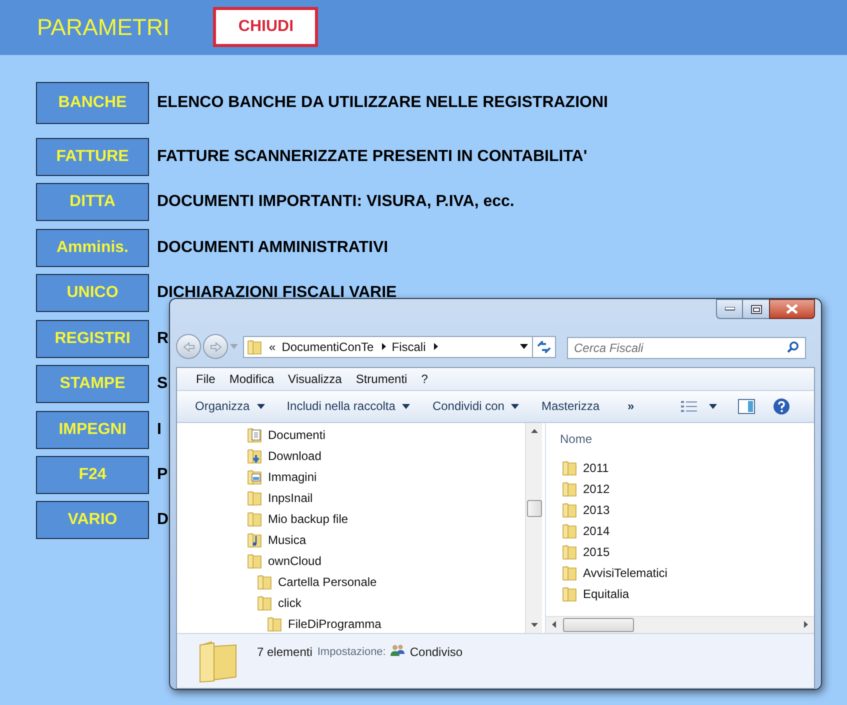 Image resolution: width=847 pixels, height=705 pixels. What do you see at coordinates (688, 594) in the screenshot?
I see `folder-list-item: Equitalia` at bounding box center [688, 594].